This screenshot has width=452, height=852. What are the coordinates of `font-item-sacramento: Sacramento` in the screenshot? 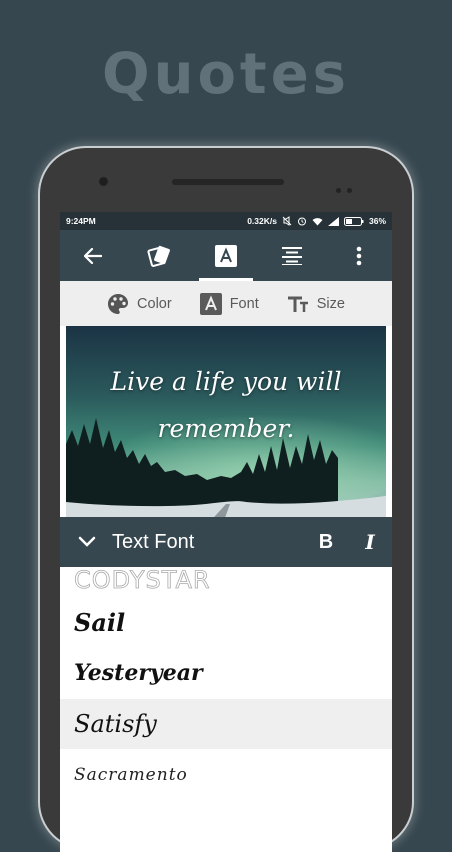 It's located at (226, 775).